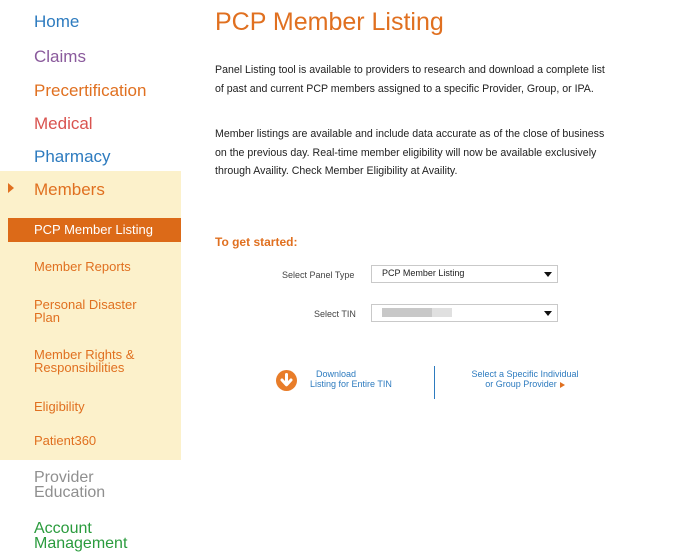  What do you see at coordinates (318, 275) in the screenshot?
I see `panel-type-label: Select Panel Type` at bounding box center [318, 275].